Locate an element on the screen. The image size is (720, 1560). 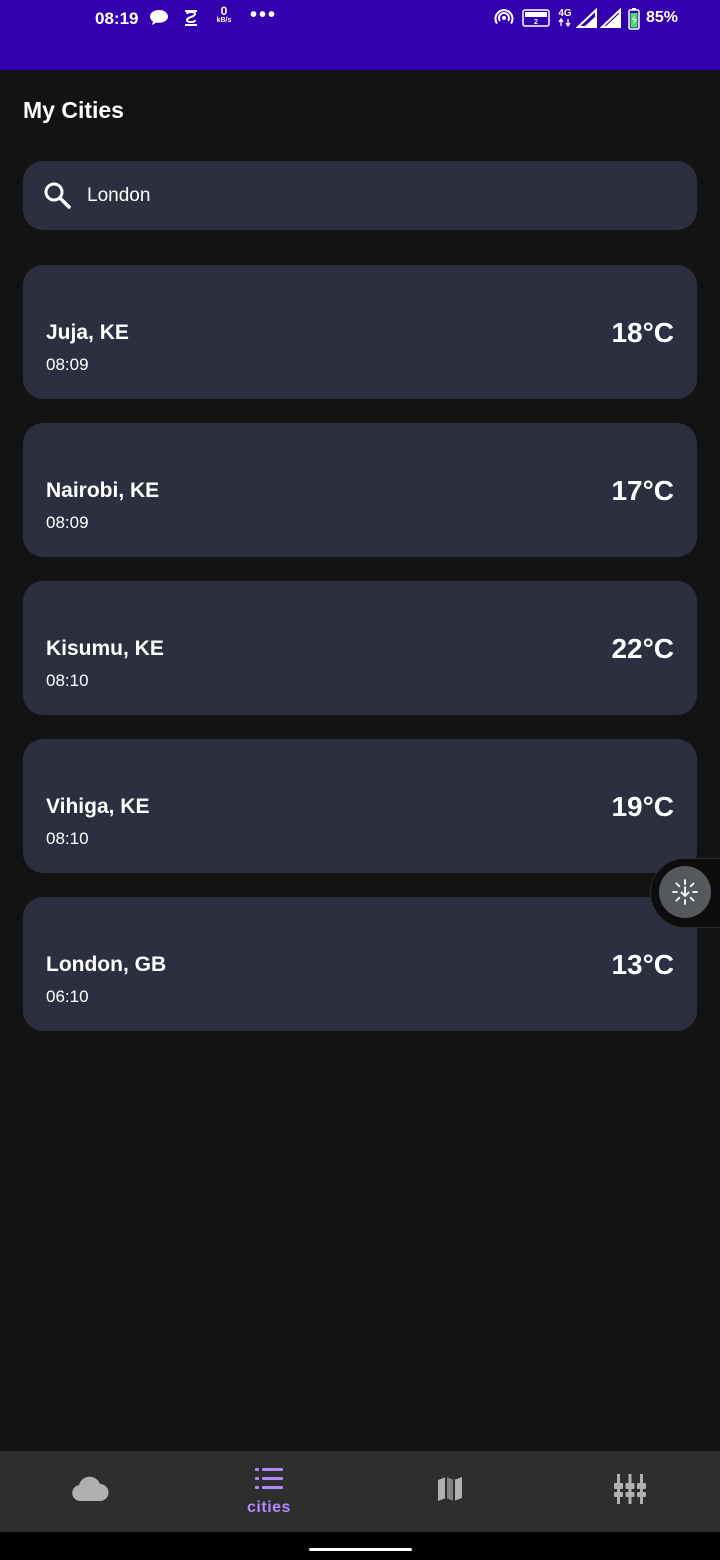
city-temperature: 17°C is located at coordinates (642, 490).